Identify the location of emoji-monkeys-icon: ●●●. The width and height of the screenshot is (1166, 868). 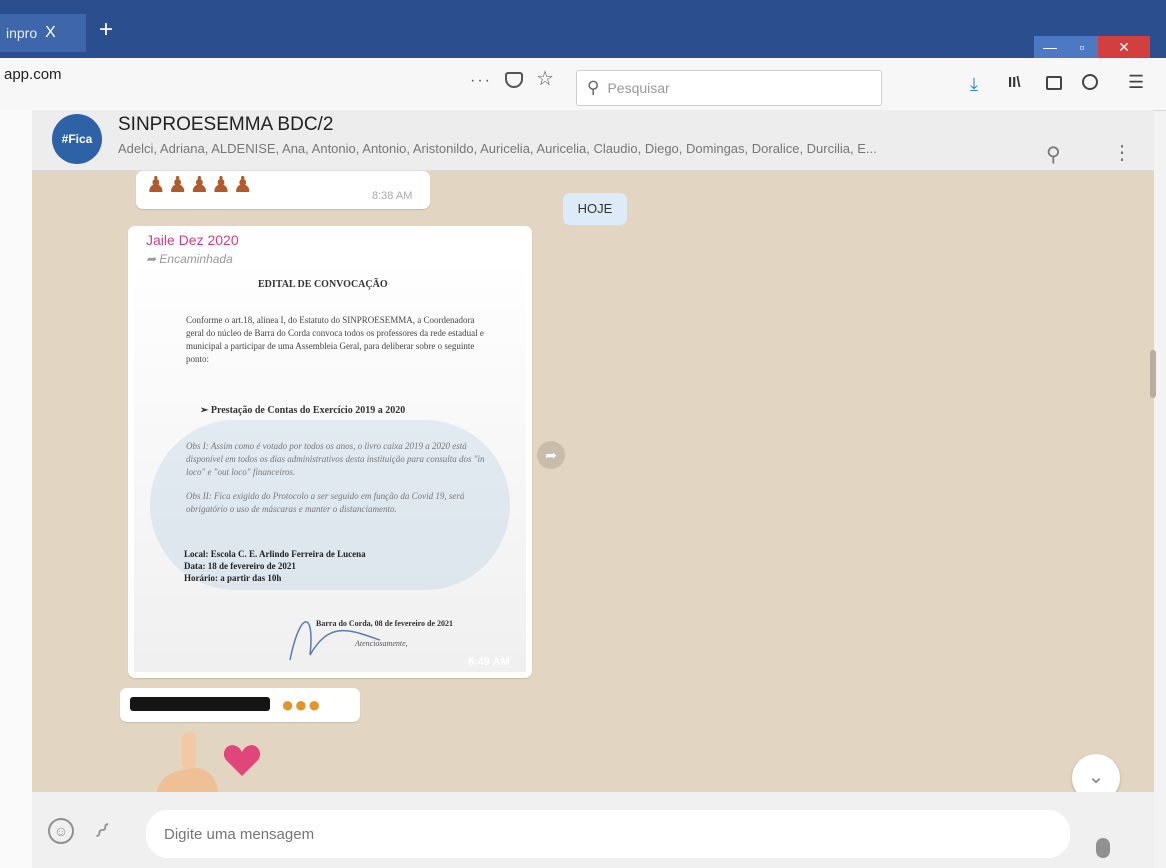
(301, 704).